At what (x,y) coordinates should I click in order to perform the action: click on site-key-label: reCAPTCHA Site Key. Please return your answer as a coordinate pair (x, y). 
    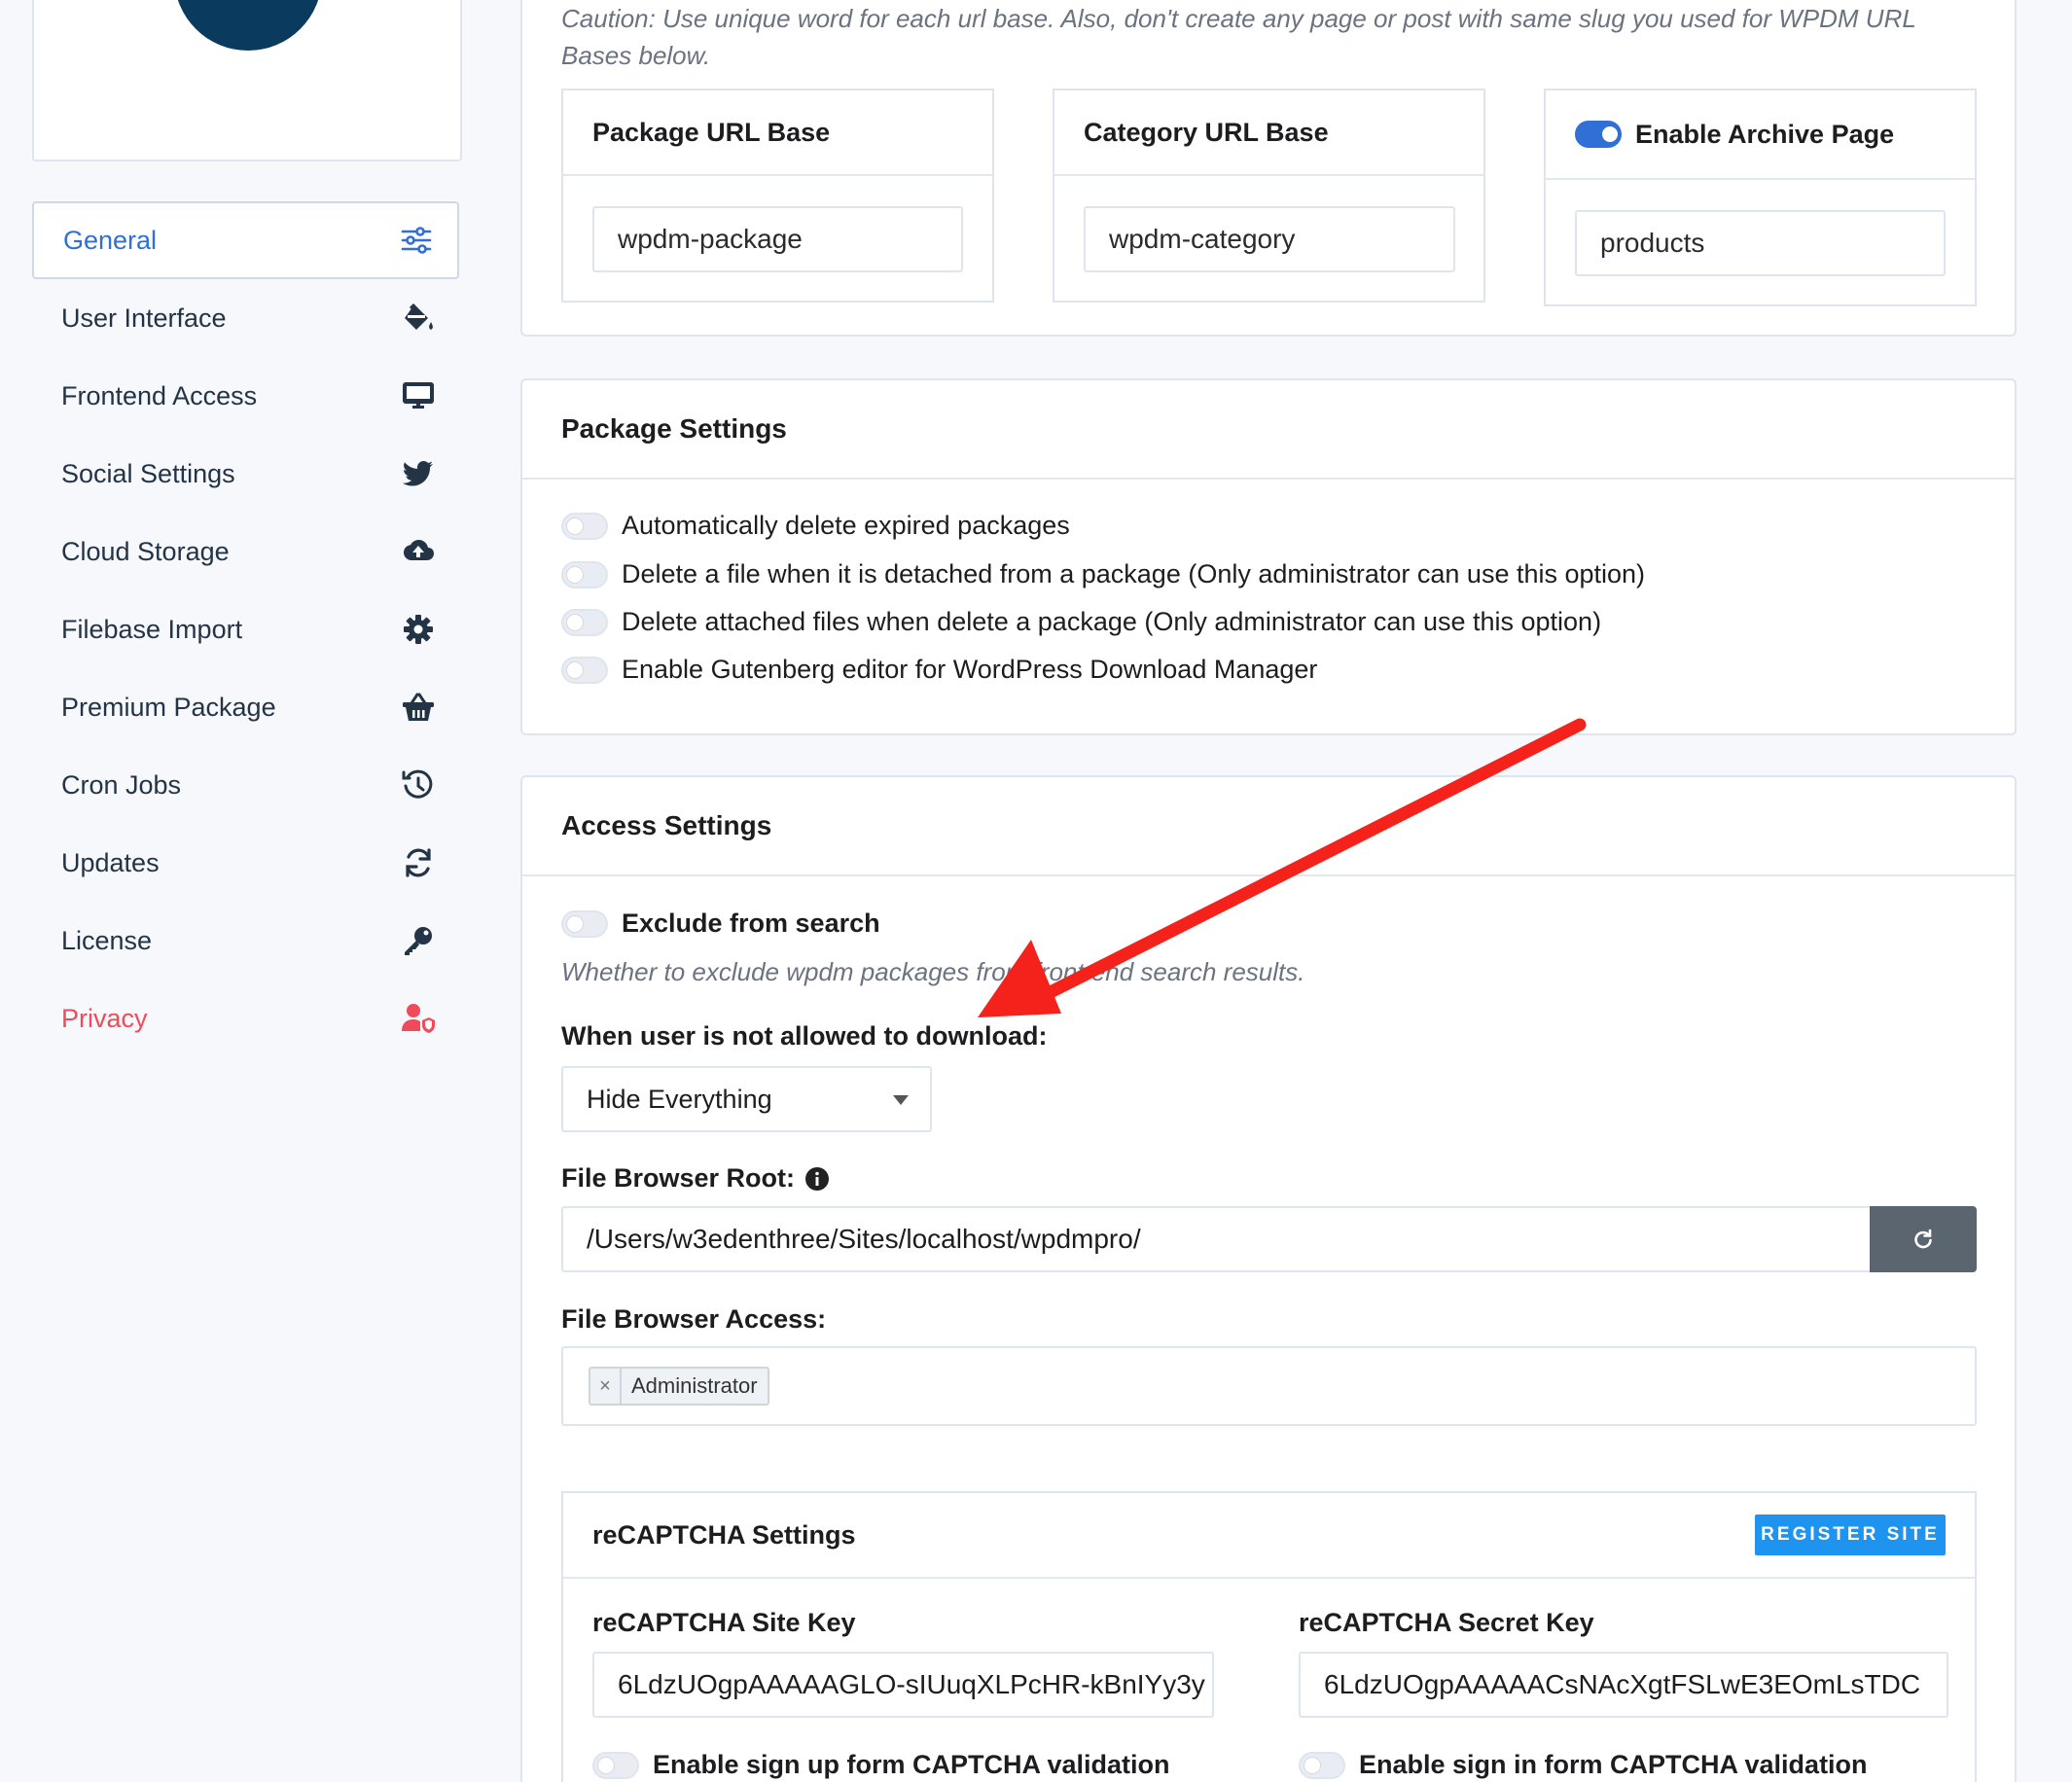
    Looking at the image, I should click on (724, 1622).